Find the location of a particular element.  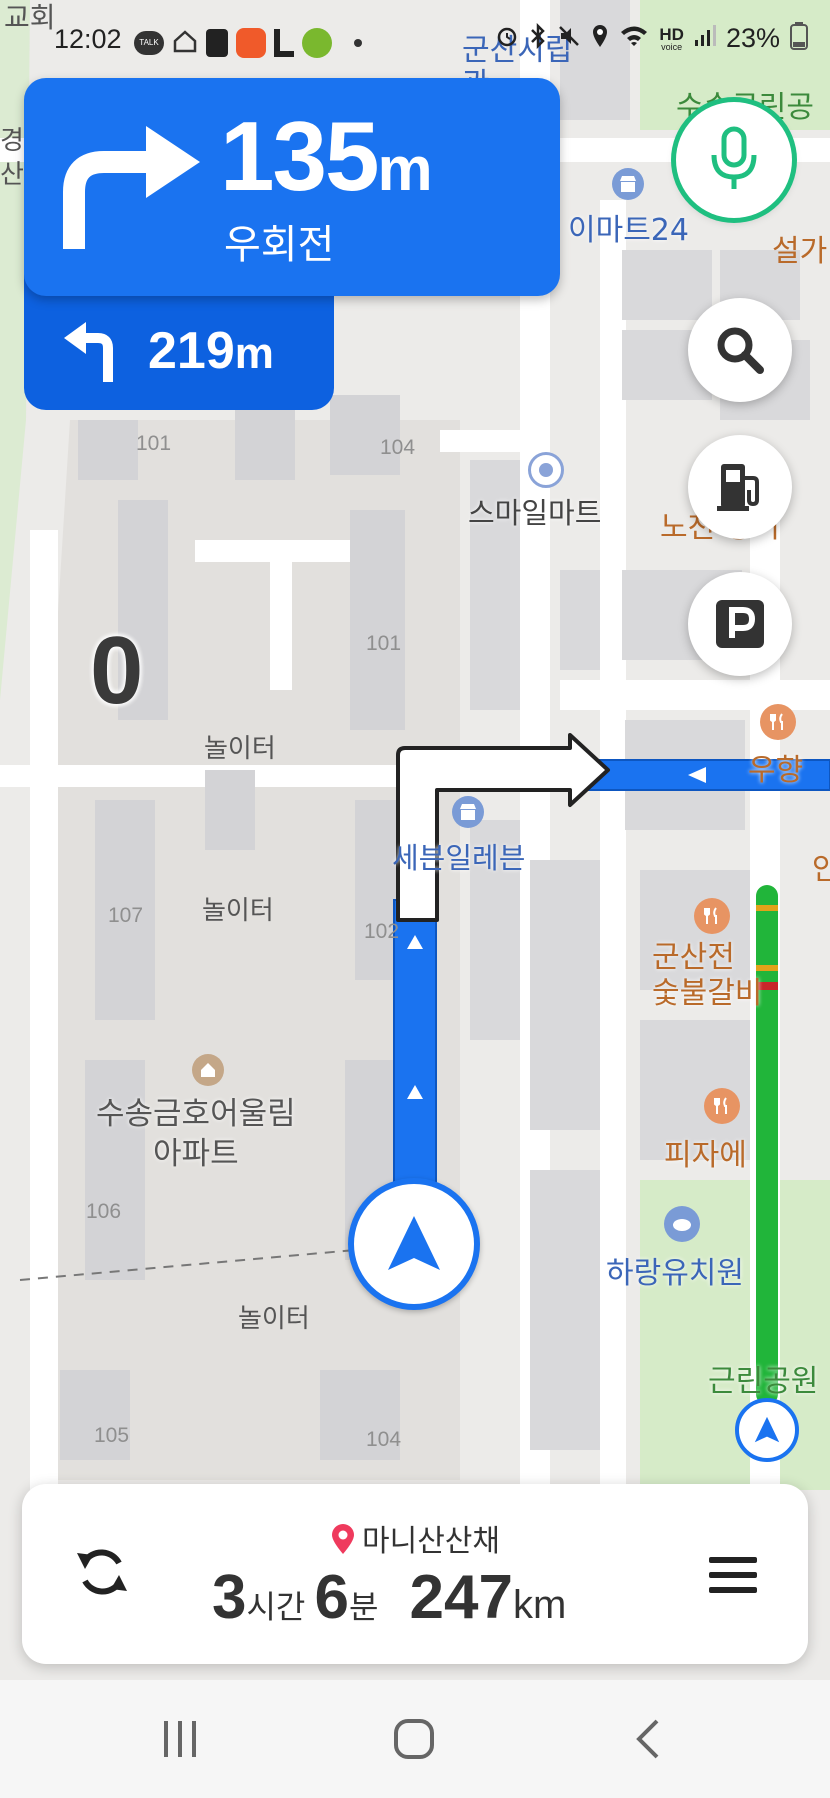

turn-direction-label: 우회전 is located at coordinates (279, 245).